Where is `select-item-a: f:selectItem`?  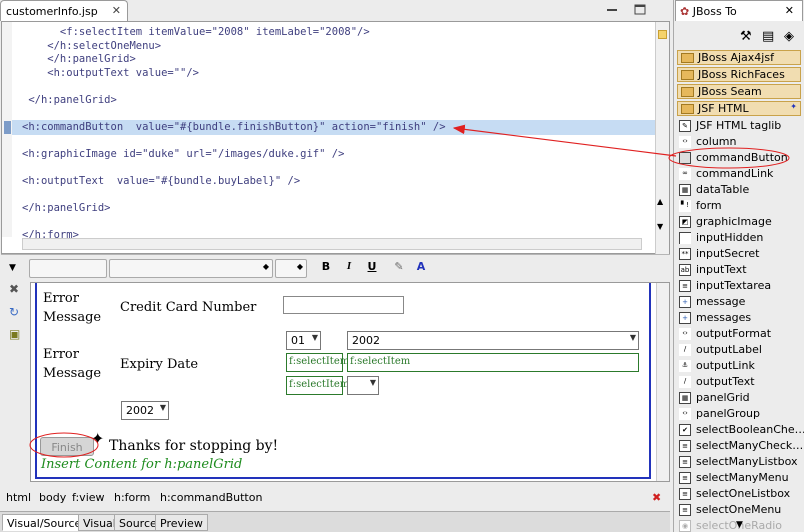
select-item-a: f:selectItem is located at coordinates (317, 362).